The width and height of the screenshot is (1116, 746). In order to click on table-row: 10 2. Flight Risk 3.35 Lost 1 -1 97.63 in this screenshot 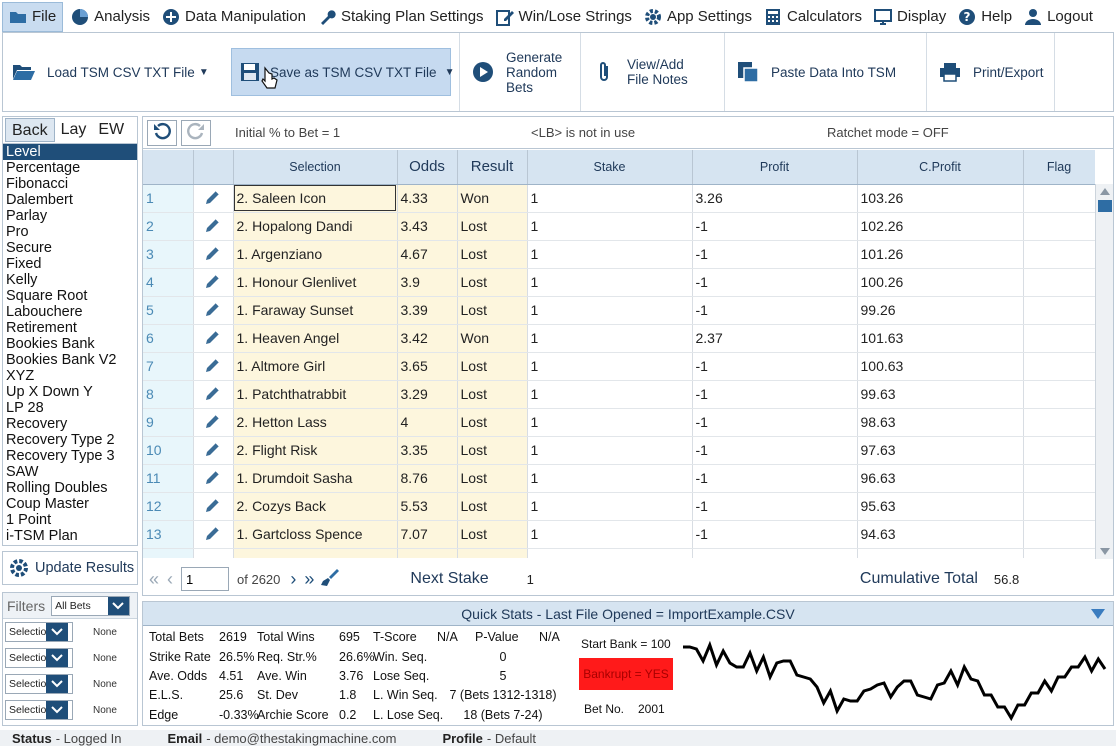, I will do `click(619, 450)`.